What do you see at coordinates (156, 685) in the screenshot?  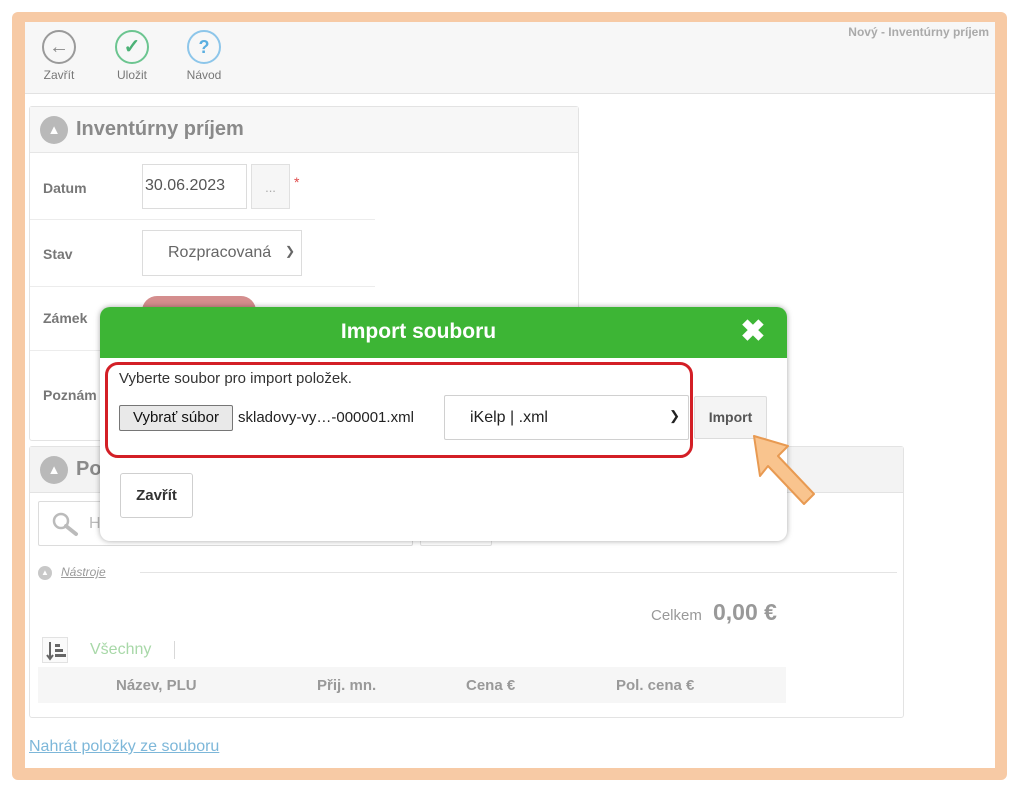 I see `column-header: Název, PLU` at bounding box center [156, 685].